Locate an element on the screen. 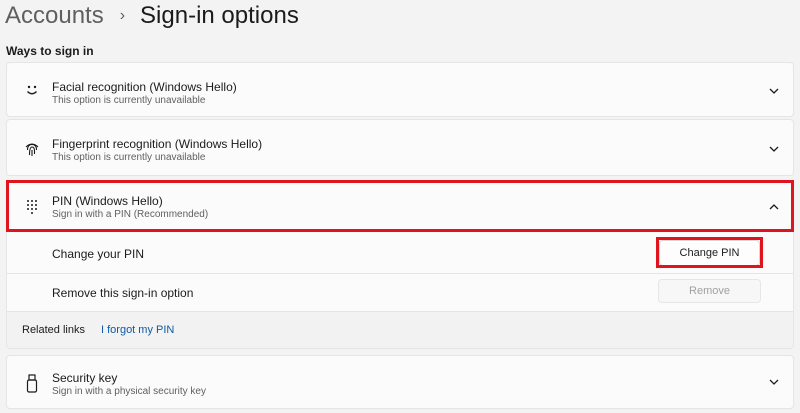 The height and width of the screenshot is (413, 800). divider is located at coordinates (400, 273).